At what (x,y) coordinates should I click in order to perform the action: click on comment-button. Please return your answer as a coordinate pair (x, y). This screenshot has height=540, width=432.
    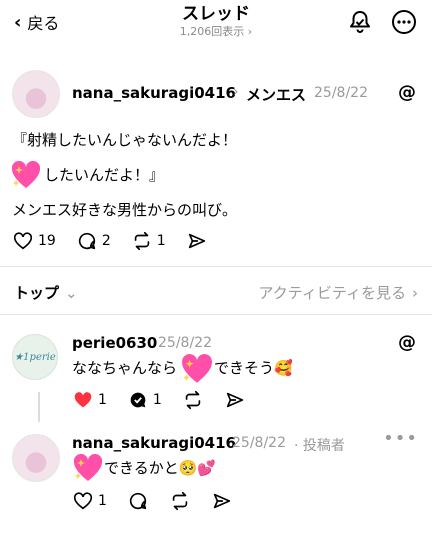
    Looking at the image, I should click on (138, 501).